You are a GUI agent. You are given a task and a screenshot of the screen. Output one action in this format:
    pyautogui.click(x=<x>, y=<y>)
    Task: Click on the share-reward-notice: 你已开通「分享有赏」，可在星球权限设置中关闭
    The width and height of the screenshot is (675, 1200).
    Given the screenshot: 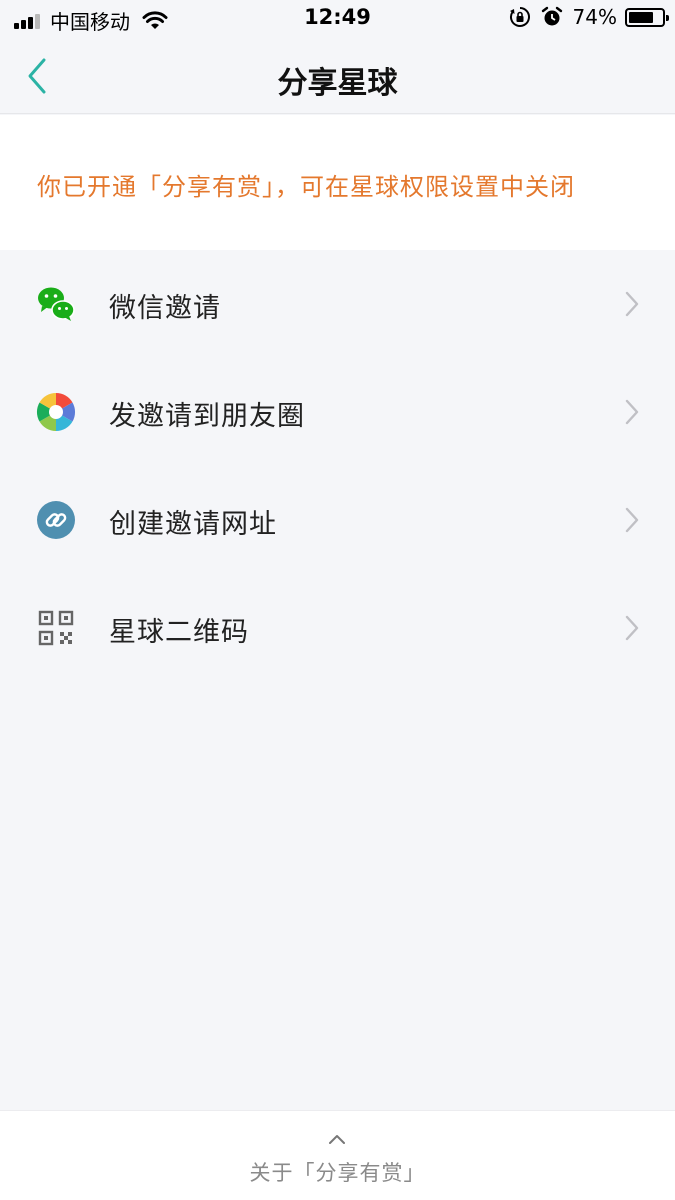 What is the action you would take?
    pyautogui.click(x=337, y=182)
    